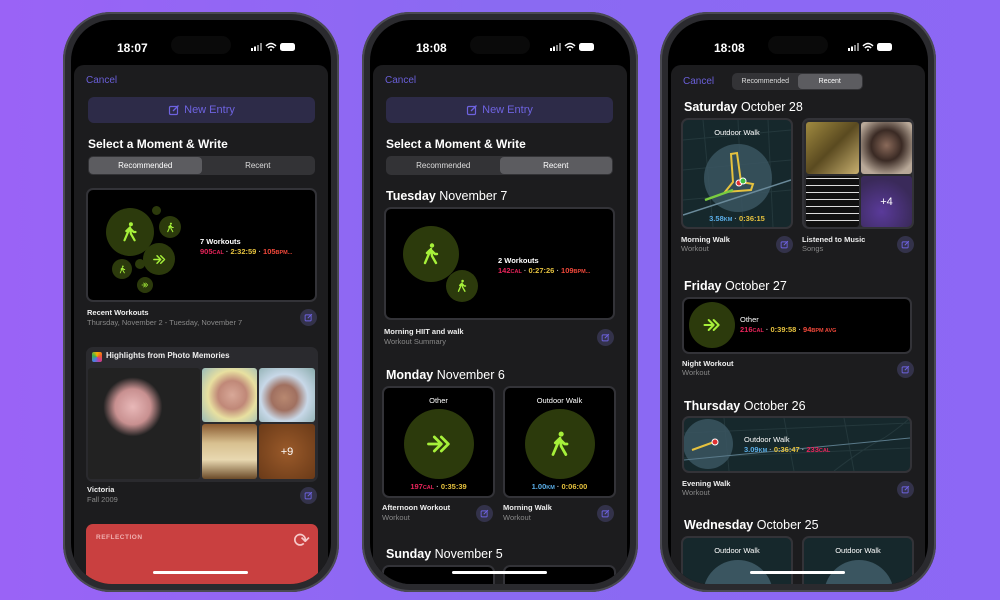  What do you see at coordinates (301, 540) in the screenshot?
I see `refresh-icon: ⟳` at bounding box center [301, 540].